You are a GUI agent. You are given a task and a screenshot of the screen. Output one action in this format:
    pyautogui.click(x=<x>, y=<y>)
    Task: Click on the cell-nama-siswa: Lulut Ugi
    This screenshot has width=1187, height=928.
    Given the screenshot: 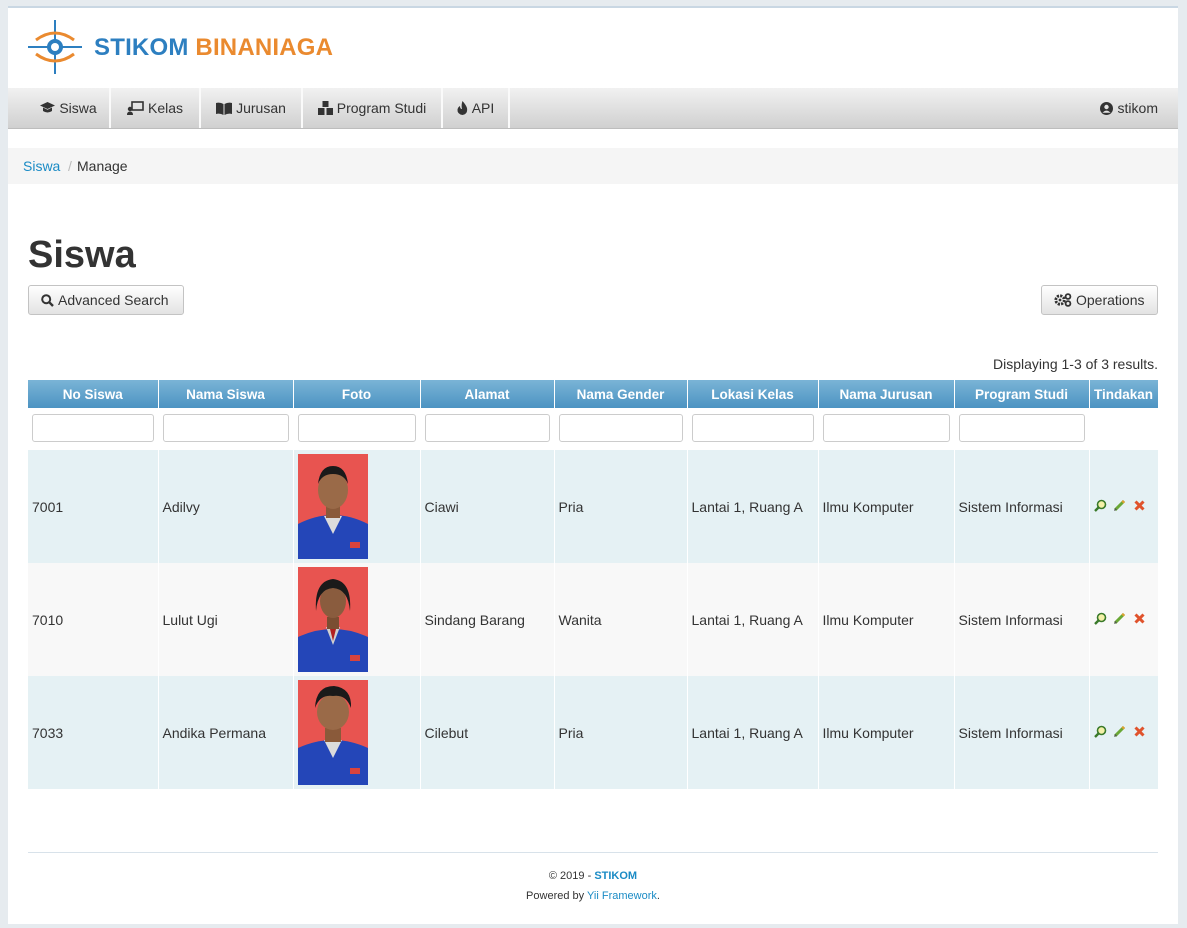 What is the action you would take?
    pyautogui.click(x=226, y=619)
    